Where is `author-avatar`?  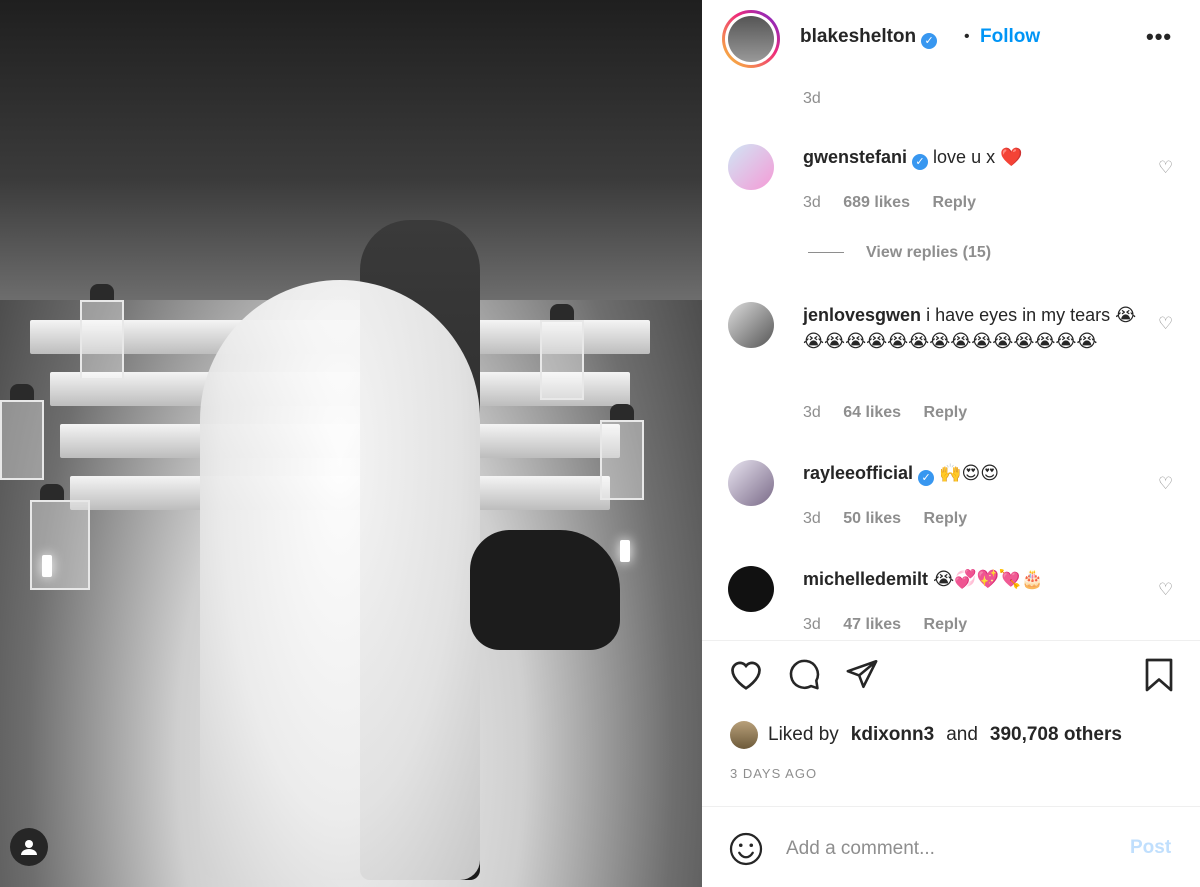
author-avatar is located at coordinates (751, 39).